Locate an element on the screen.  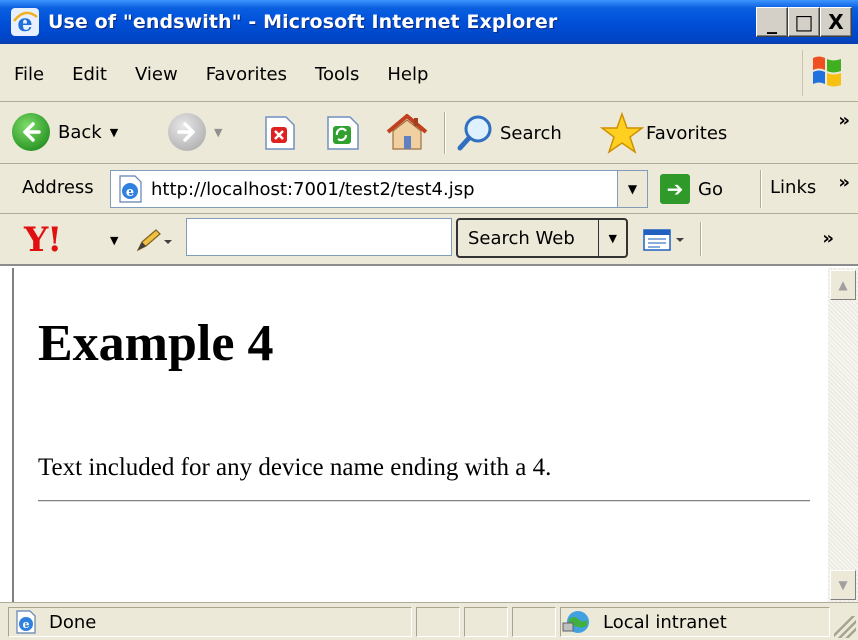
ie-logo-icon: e is located at coordinates (25, 22).